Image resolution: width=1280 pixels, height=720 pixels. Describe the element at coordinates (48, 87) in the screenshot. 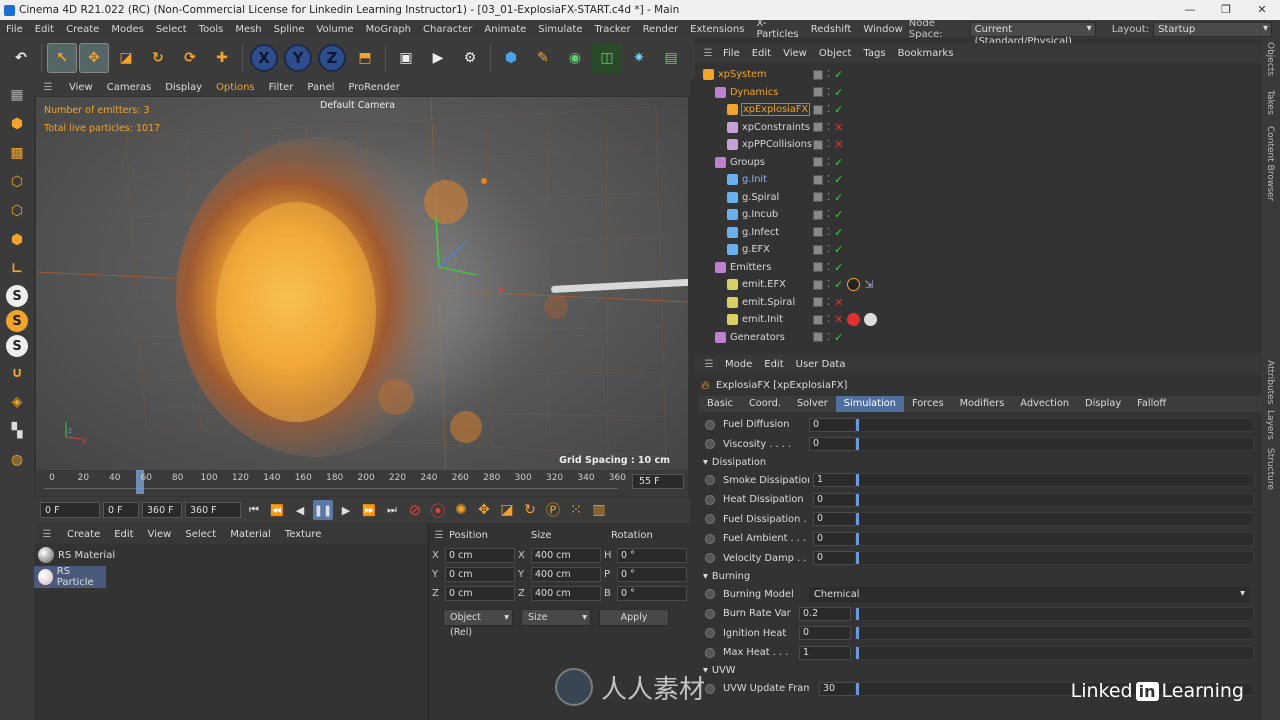

I see `viewport-hamburger-icon: ☰` at that location.